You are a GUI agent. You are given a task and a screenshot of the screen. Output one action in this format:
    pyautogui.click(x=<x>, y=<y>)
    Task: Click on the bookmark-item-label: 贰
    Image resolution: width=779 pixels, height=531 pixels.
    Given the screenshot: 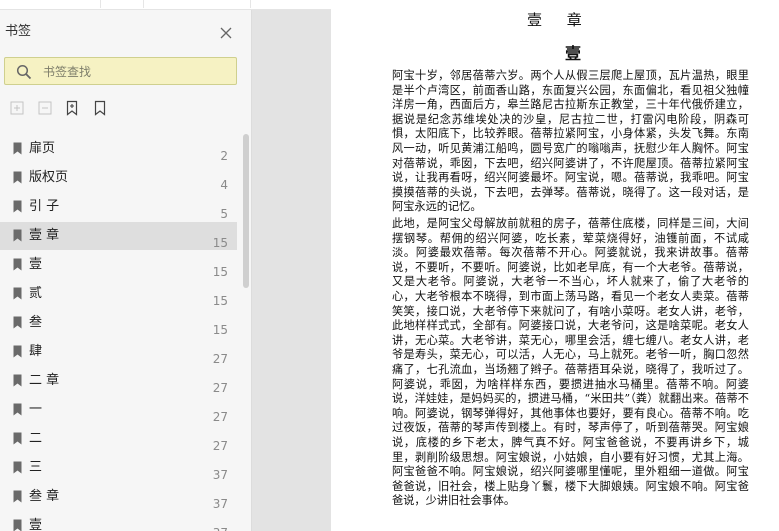 What is the action you would take?
    pyautogui.click(x=36, y=293)
    